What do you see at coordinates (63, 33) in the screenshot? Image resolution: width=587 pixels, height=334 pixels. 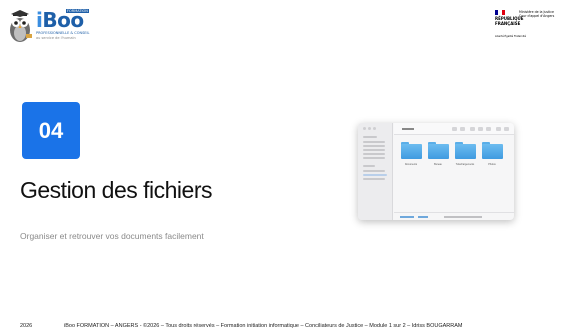 I see `logo-subtitle: PROFESSIONNELLE & CONSEIL` at bounding box center [63, 33].